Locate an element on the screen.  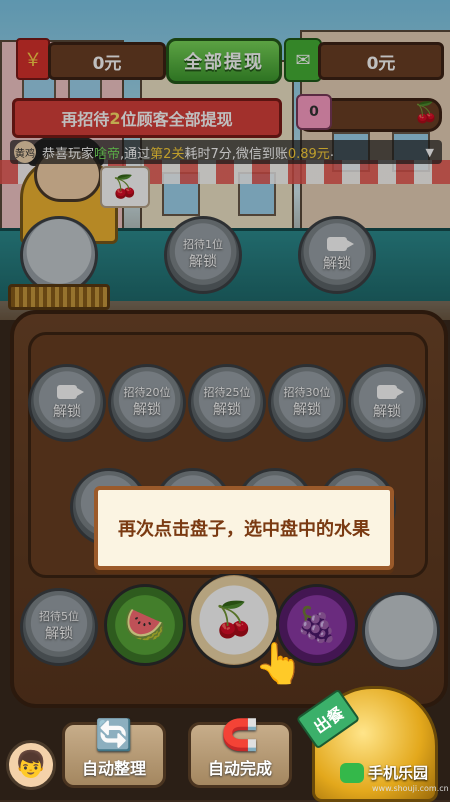
task-suffix: 位顾客全部提现 is located at coordinates (176, 119).